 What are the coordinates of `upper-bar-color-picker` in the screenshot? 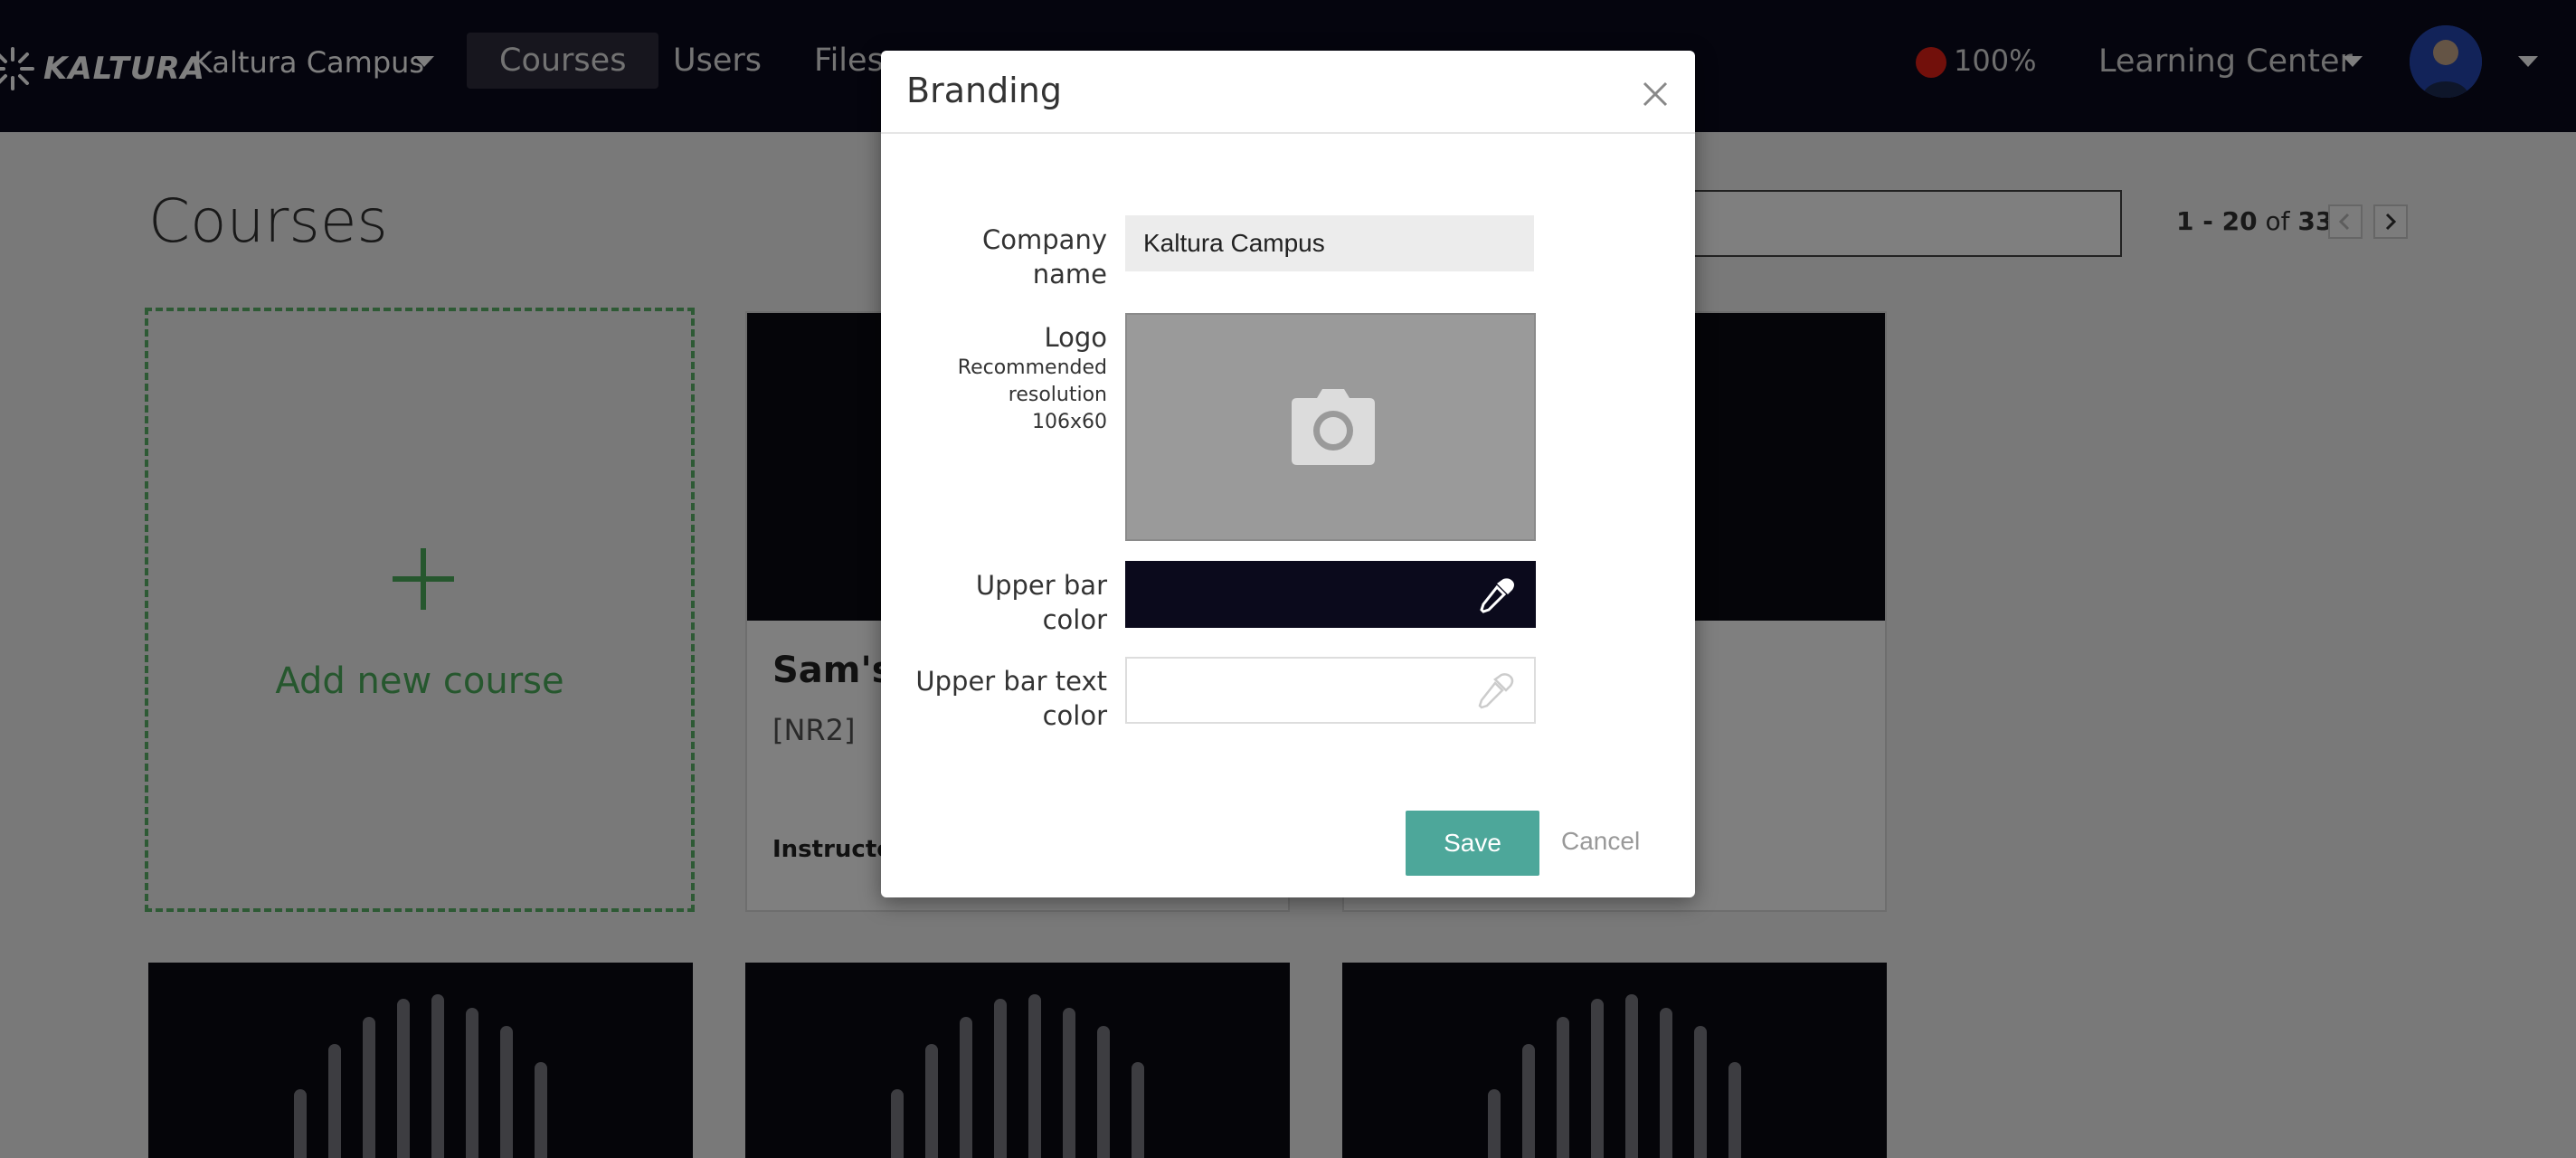 It's located at (1330, 594).